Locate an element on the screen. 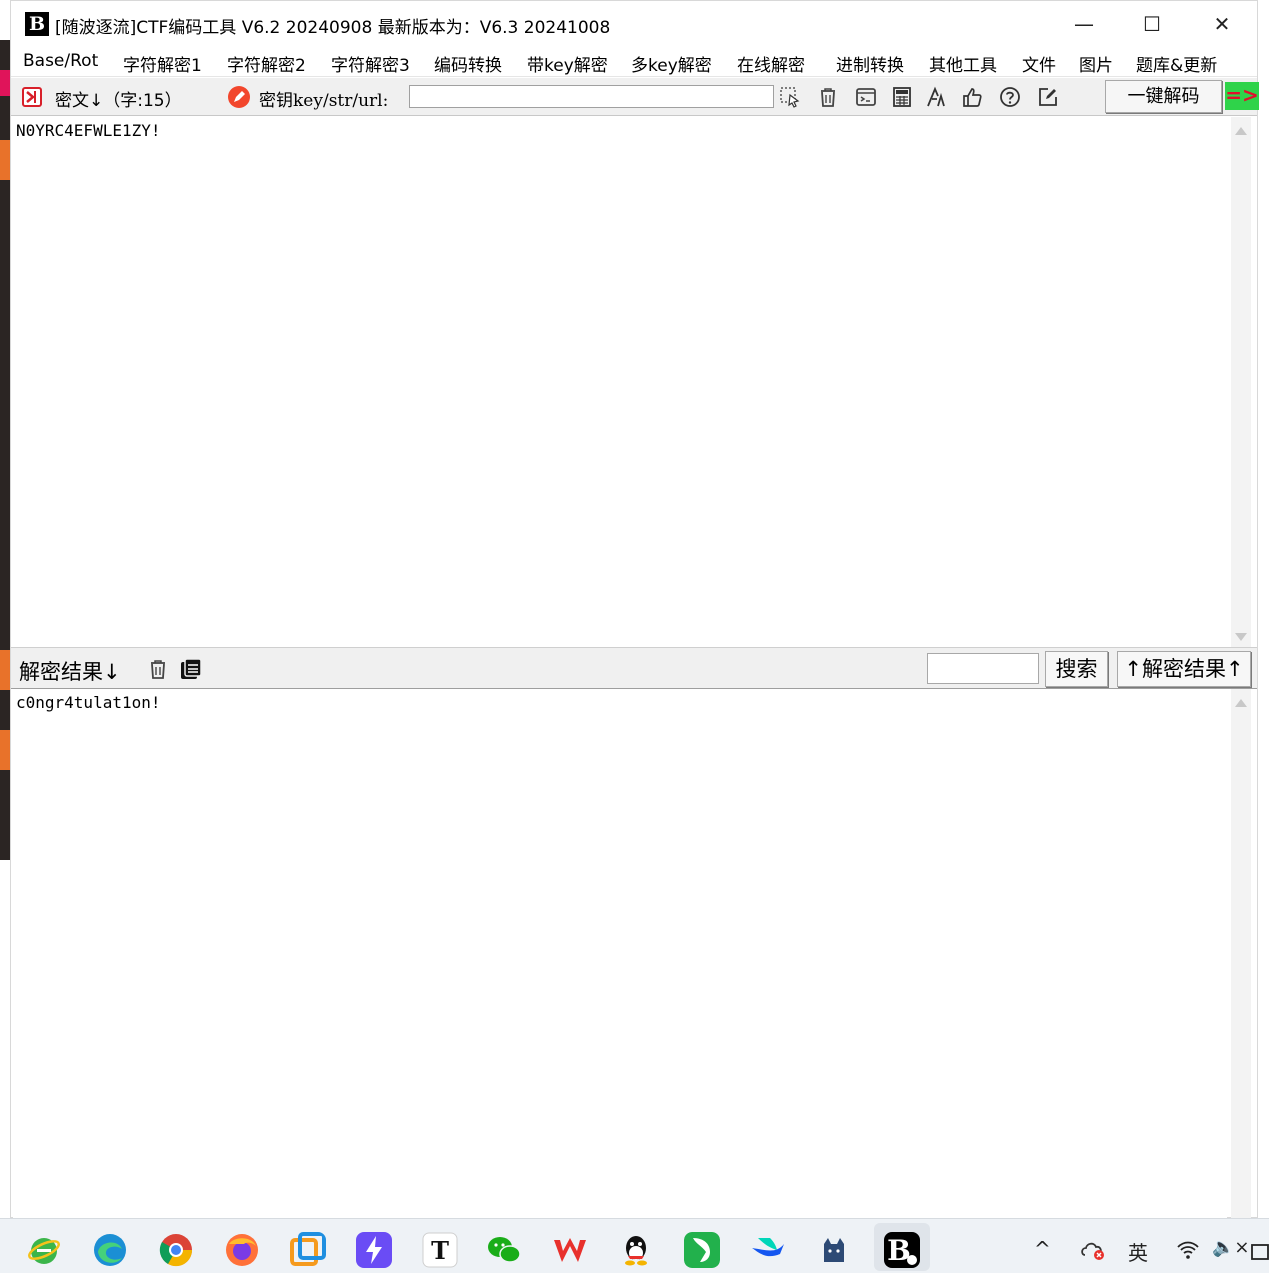 The image size is (1269, 1273). wechat-icon is located at coordinates (504, 1250).